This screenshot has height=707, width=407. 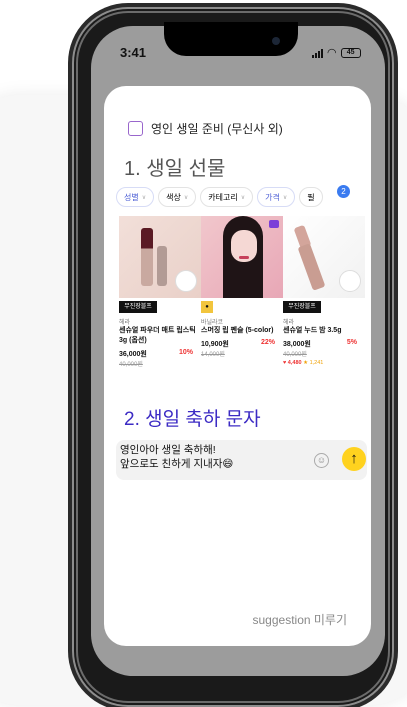 What do you see at coordinates (192, 419) in the screenshot?
I see `section-title-message: 2. 생일 축하 문자` at bounding box center [192, 419].